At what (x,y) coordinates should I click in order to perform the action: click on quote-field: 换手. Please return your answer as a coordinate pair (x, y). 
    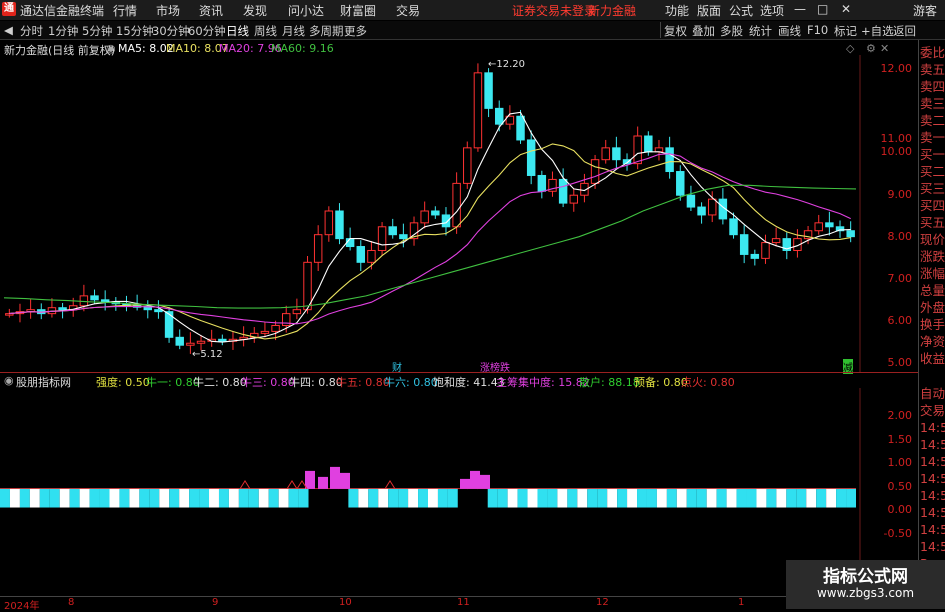
    Looking at the image, I should click on (932, 324).